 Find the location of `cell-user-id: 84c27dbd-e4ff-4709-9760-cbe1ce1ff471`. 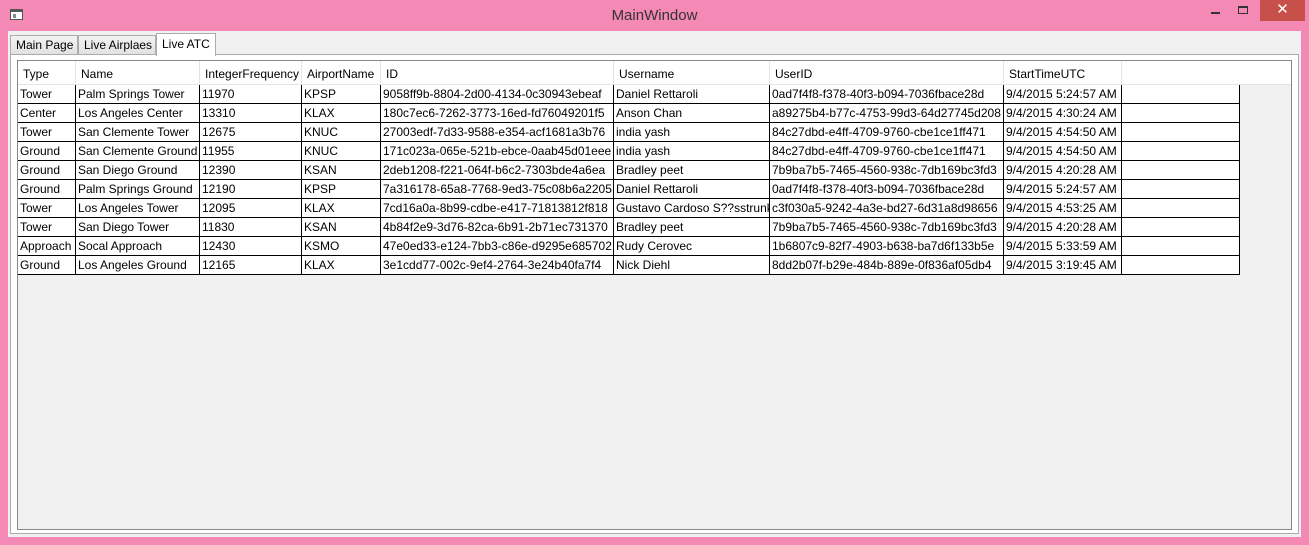

cell-user-id: 84c27dbd-e4ff-4709-9760-cbe1ce1ff471 is located at coordinates (887, 151).